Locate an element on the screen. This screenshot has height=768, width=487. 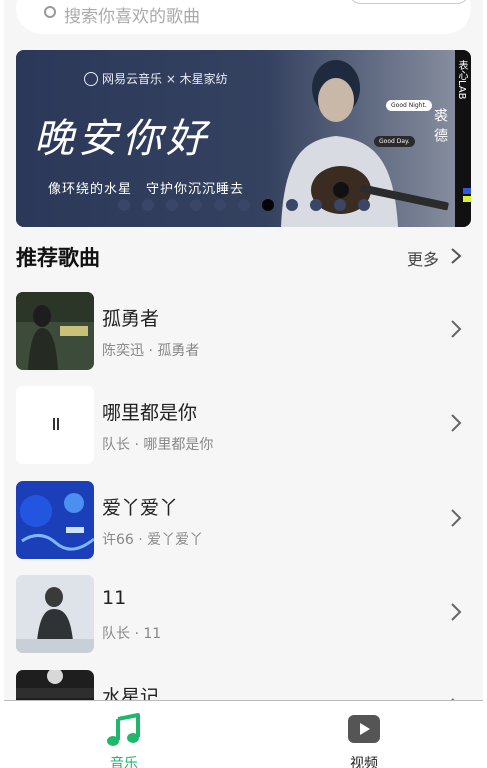
search-icon is located at coordinates (50, 12).